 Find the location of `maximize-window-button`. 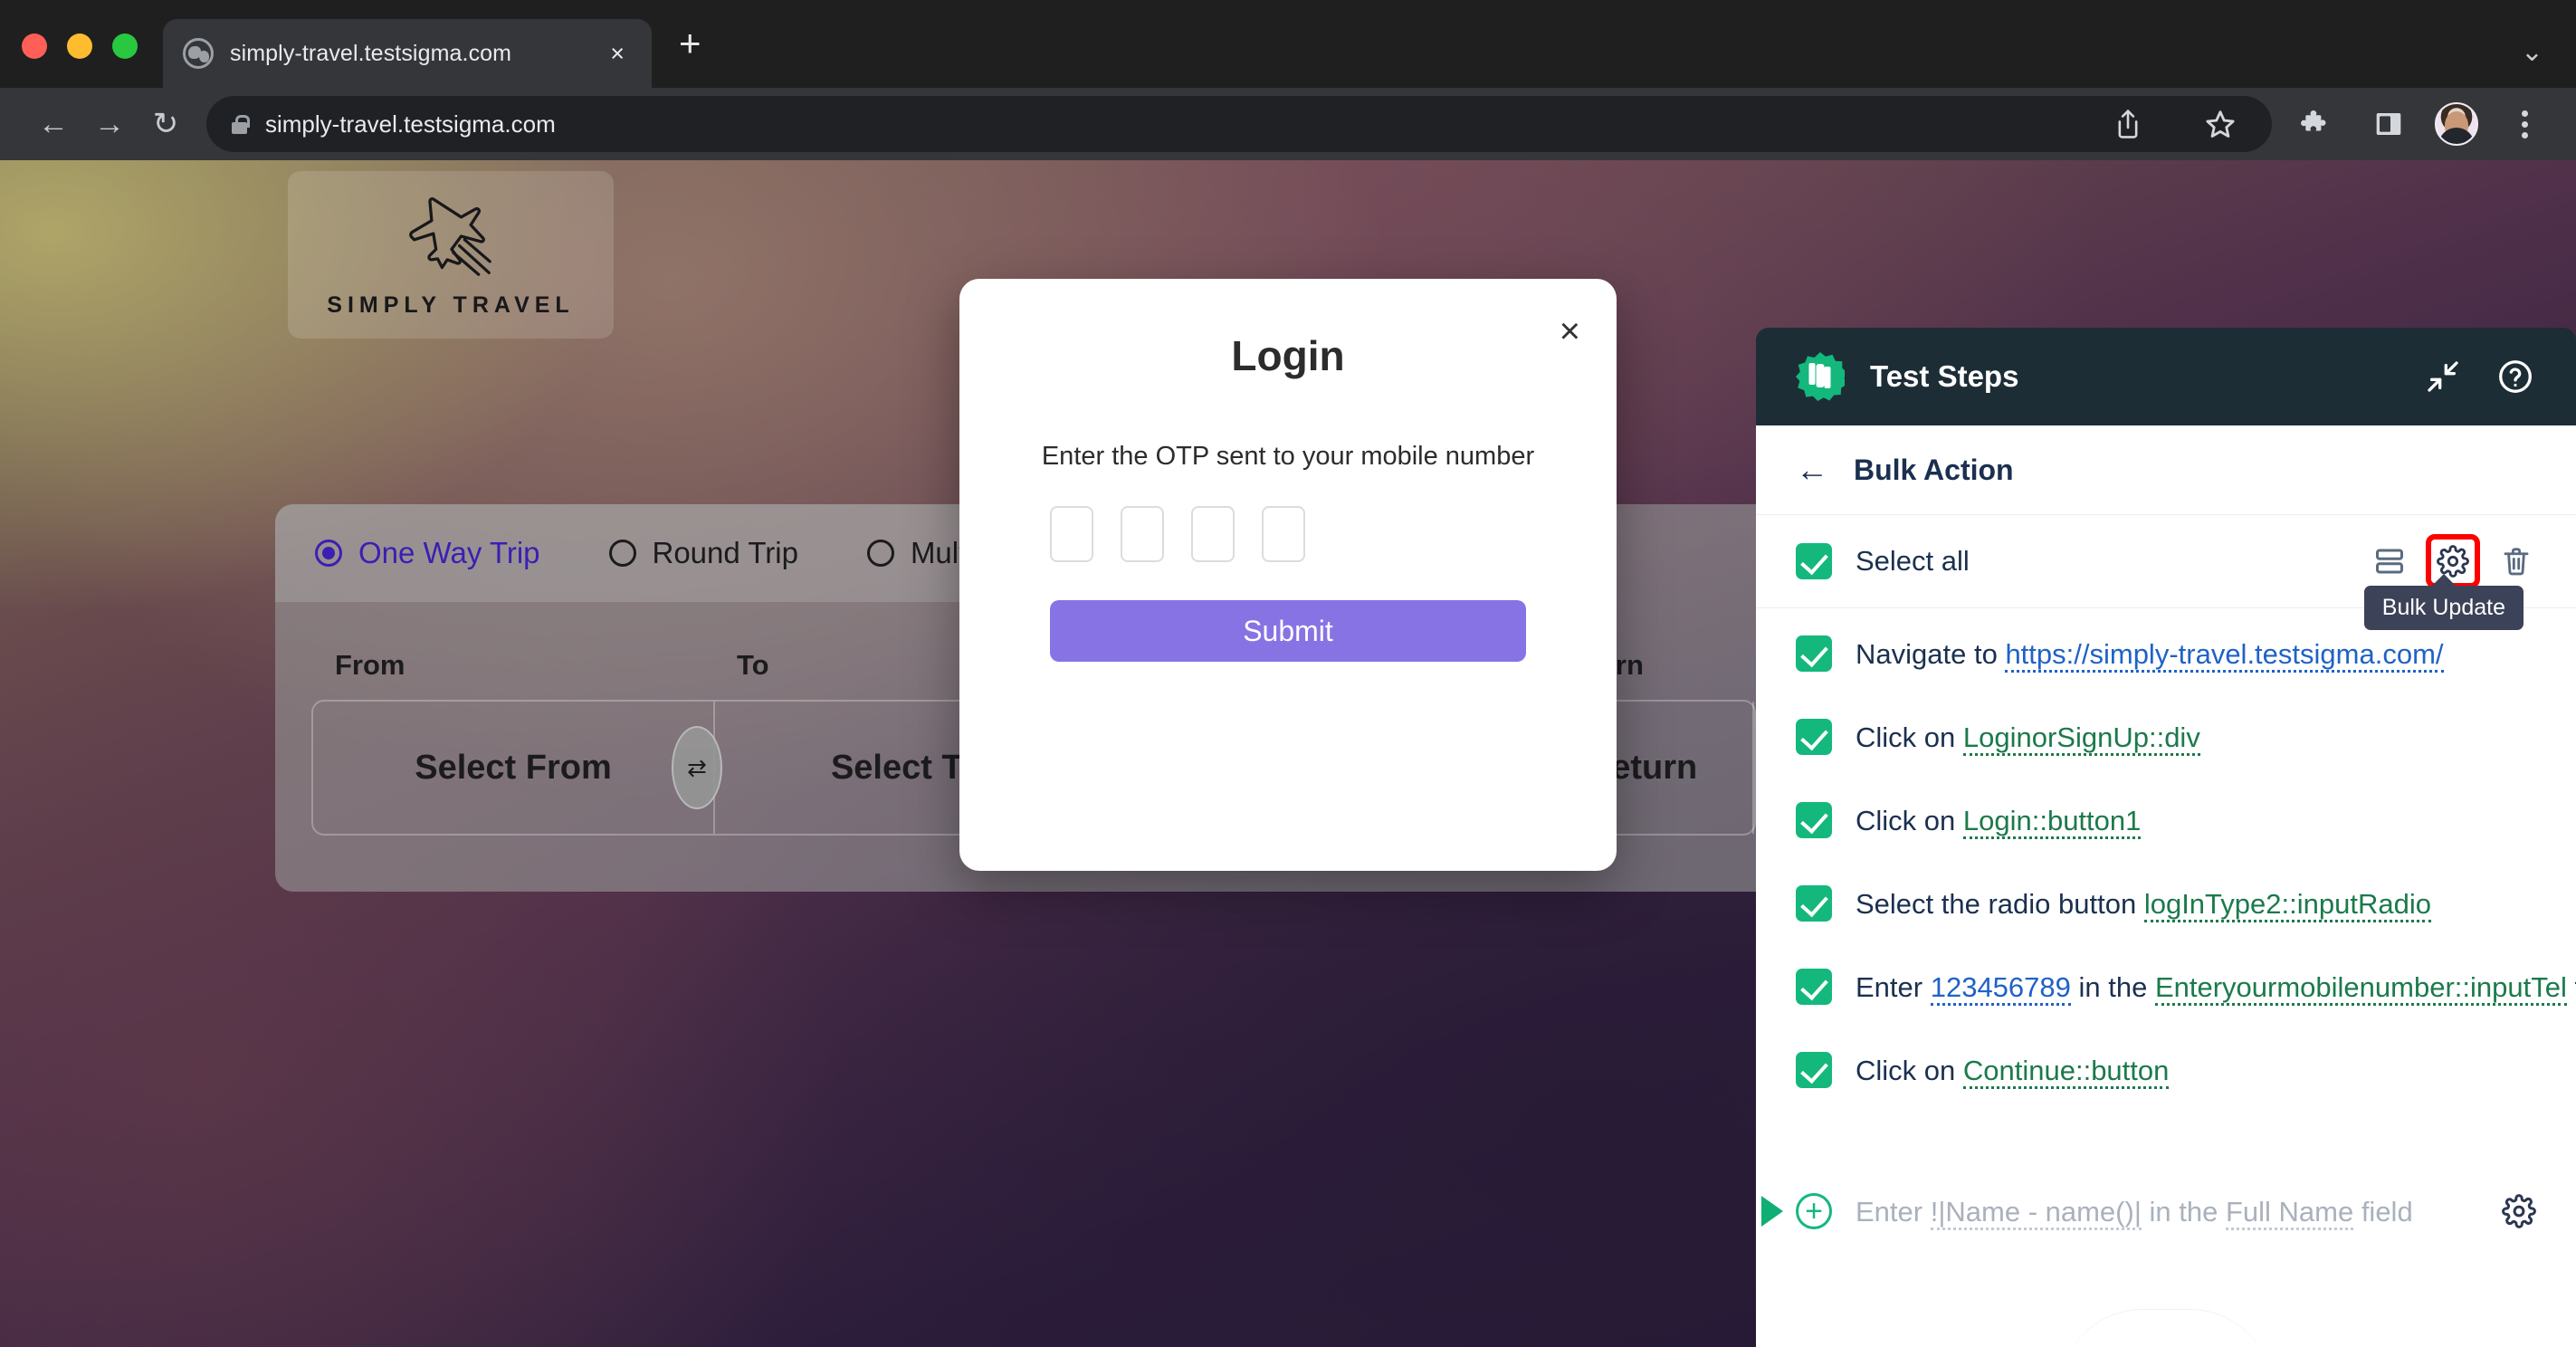

maximize-window-button is located at coordinates (125, 46).